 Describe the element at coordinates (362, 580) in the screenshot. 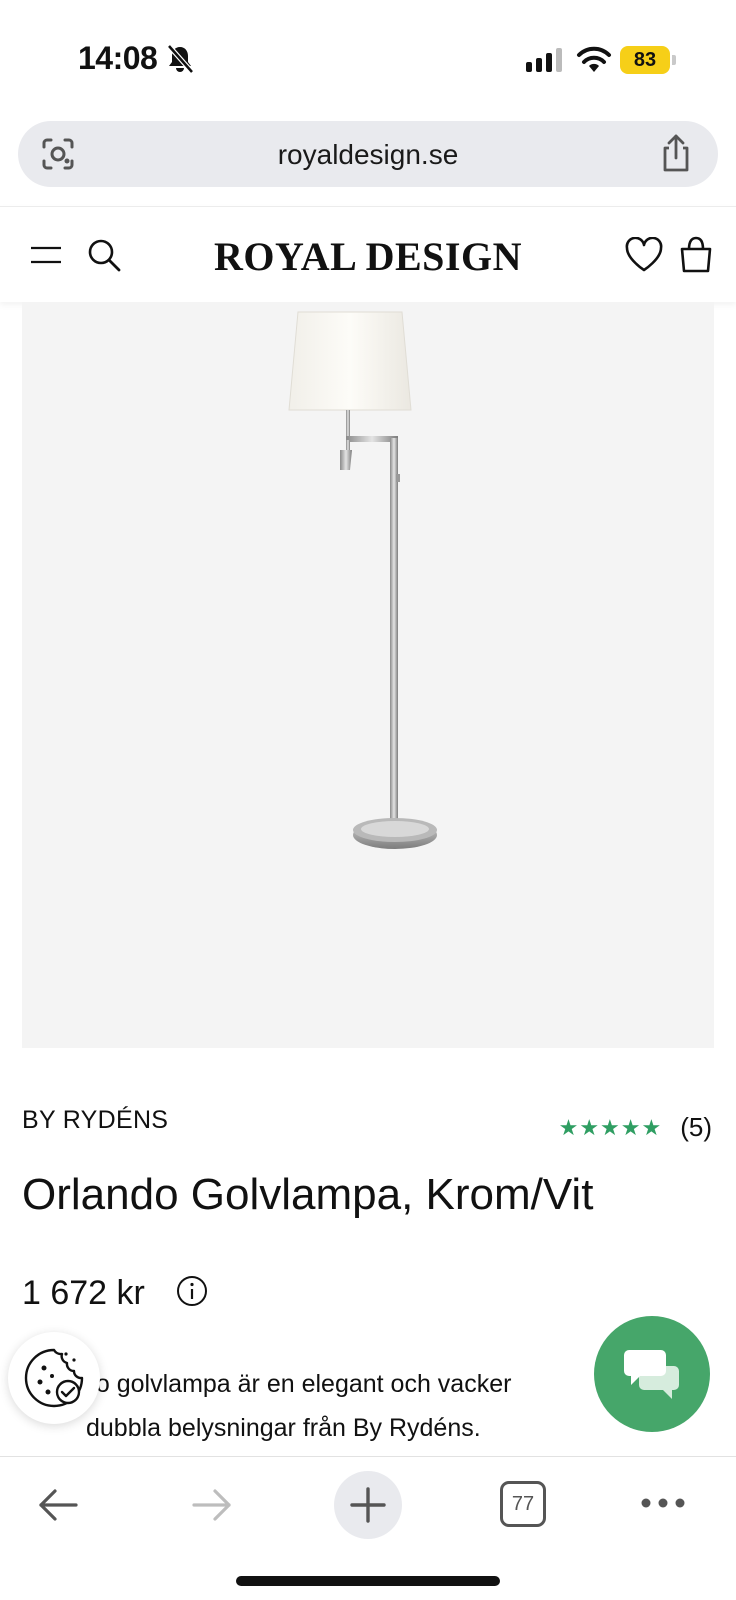

I see `floor-lamp-image` at that location.